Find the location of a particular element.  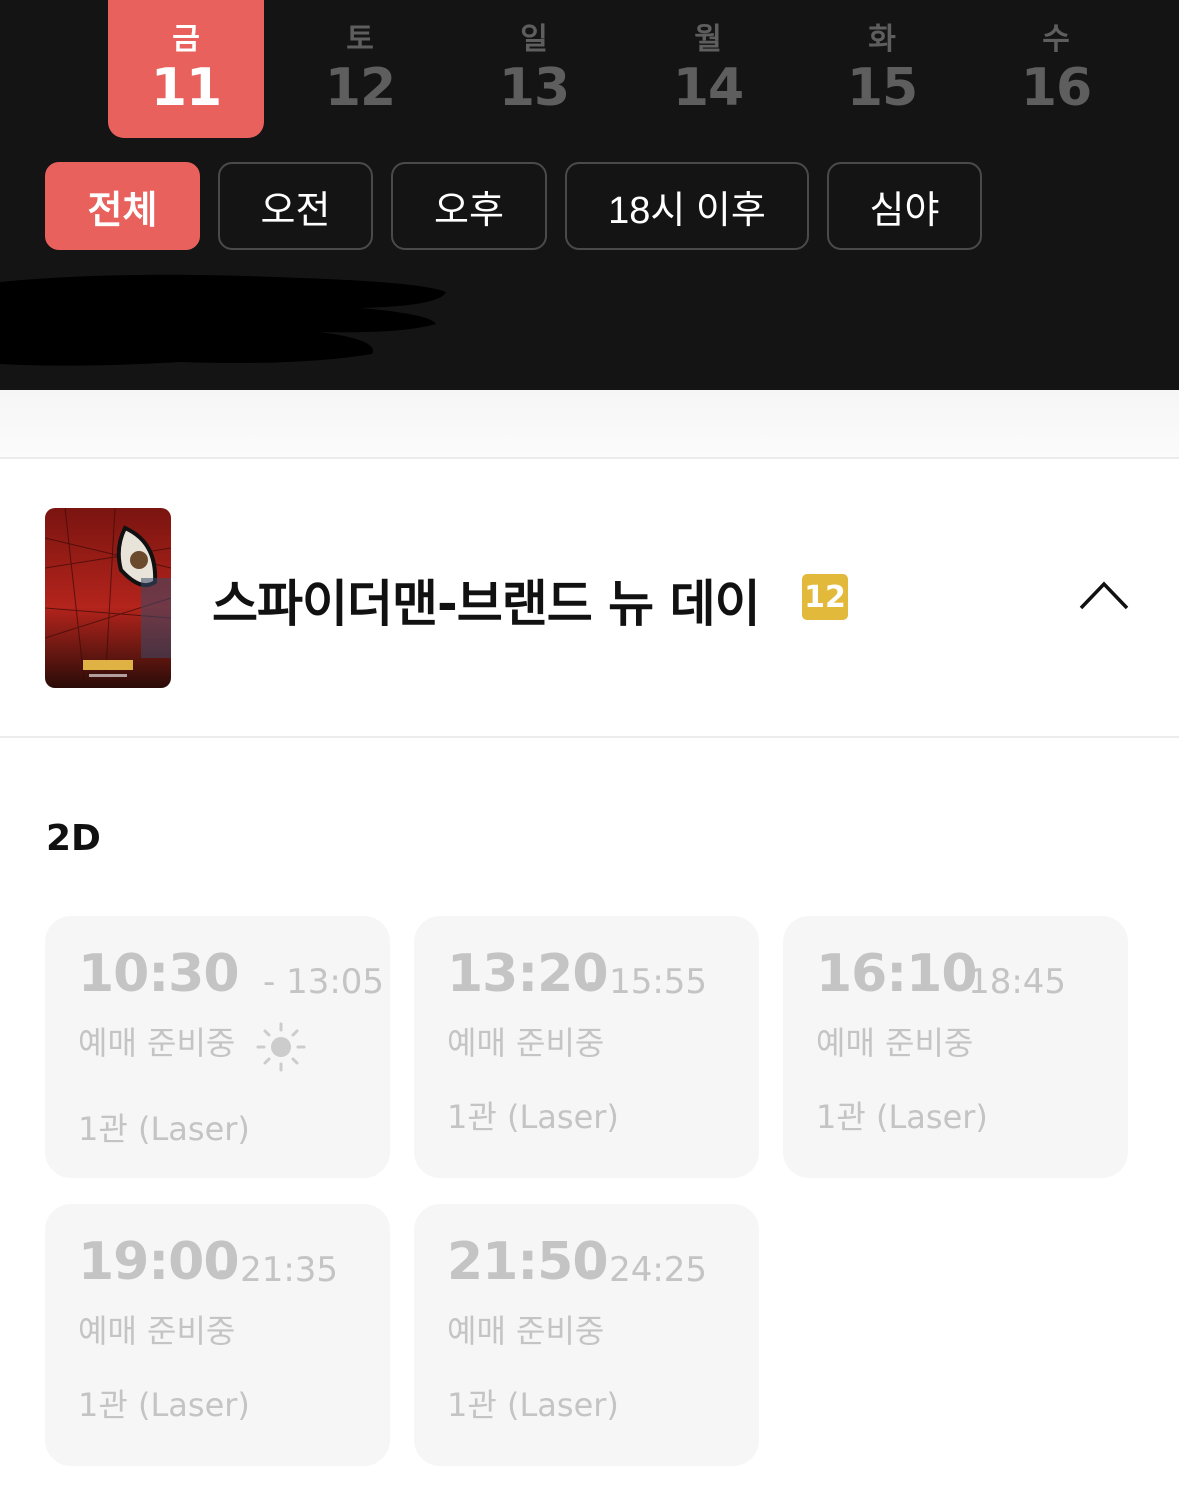

date-number: 12 is located at coordinates (360, 88).